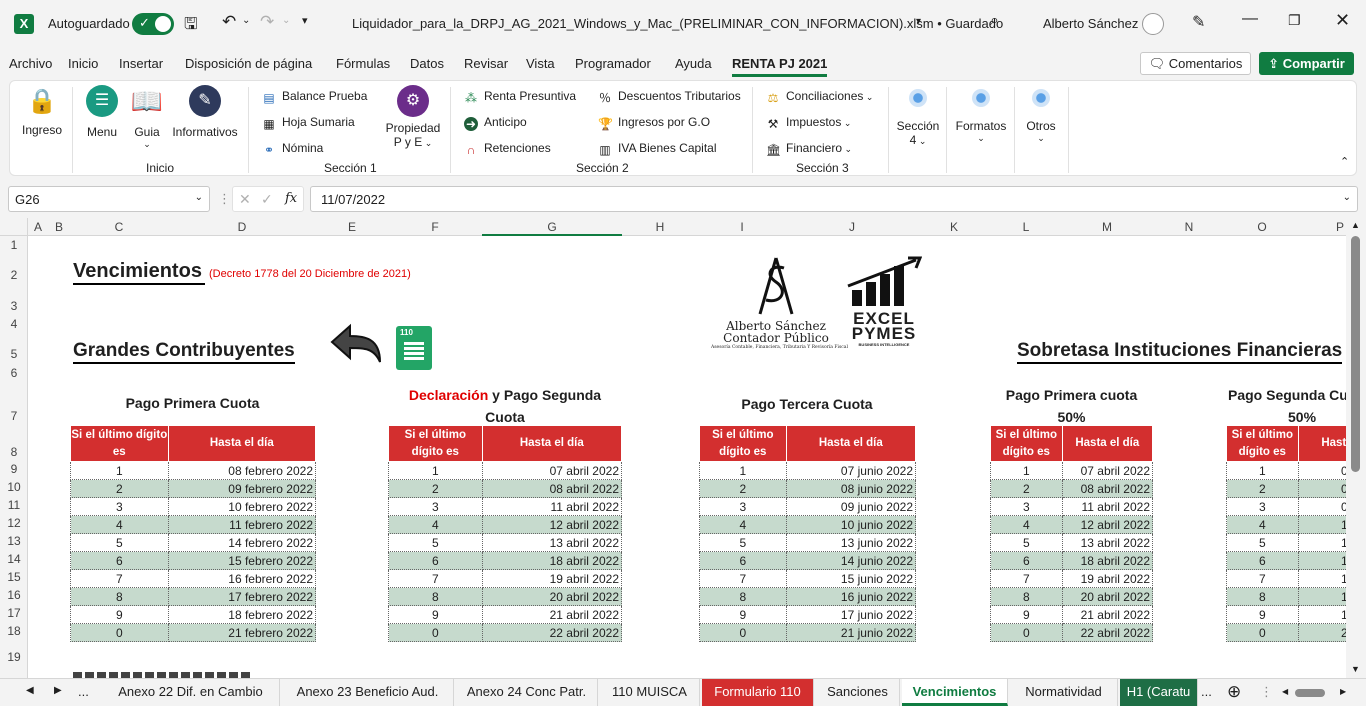  I want to click on due-date-cell: 08 junio 2022, so click(851, 488).